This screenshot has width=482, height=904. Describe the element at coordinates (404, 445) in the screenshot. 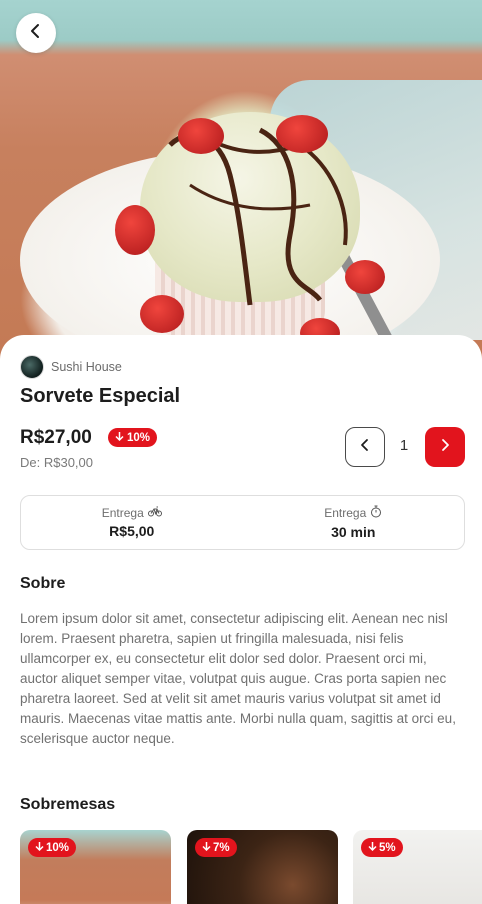

I see `quantity-value: 1` at that location.